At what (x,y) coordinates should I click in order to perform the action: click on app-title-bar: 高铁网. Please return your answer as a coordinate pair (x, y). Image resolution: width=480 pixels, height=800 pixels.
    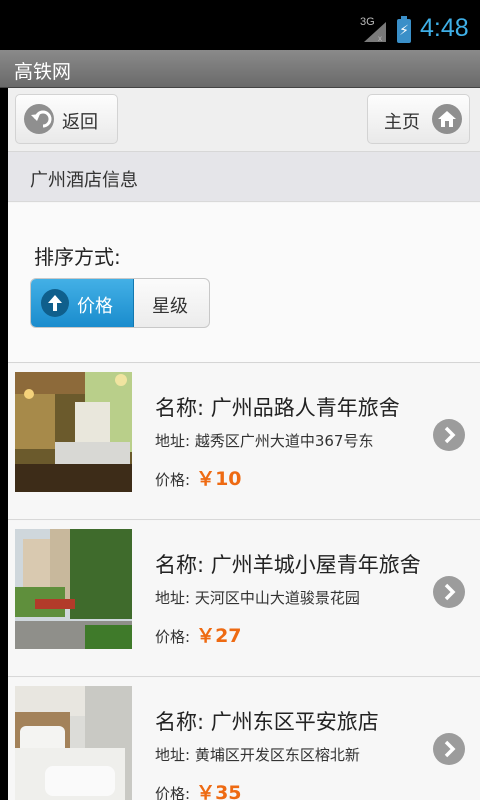
    Looking at the image, I should click on (240, 69).